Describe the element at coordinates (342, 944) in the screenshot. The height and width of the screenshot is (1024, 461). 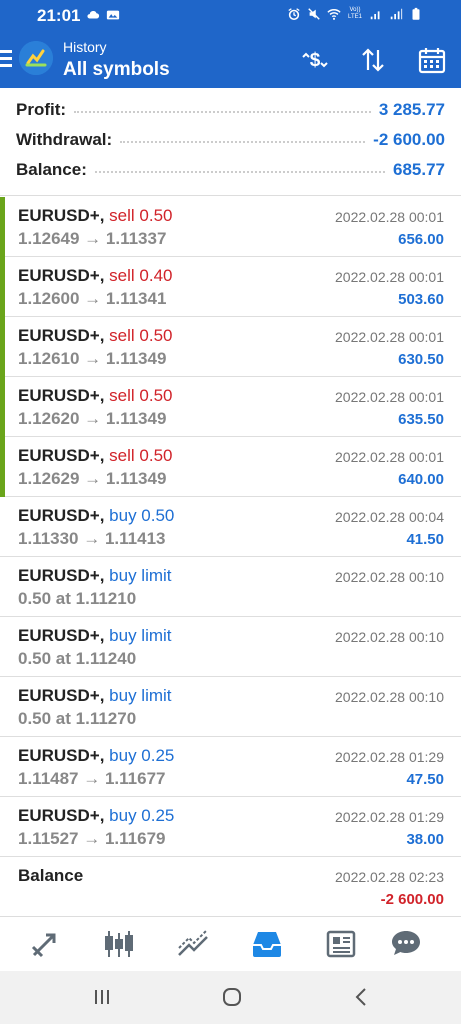
I see `newspaper-icon` at that location.